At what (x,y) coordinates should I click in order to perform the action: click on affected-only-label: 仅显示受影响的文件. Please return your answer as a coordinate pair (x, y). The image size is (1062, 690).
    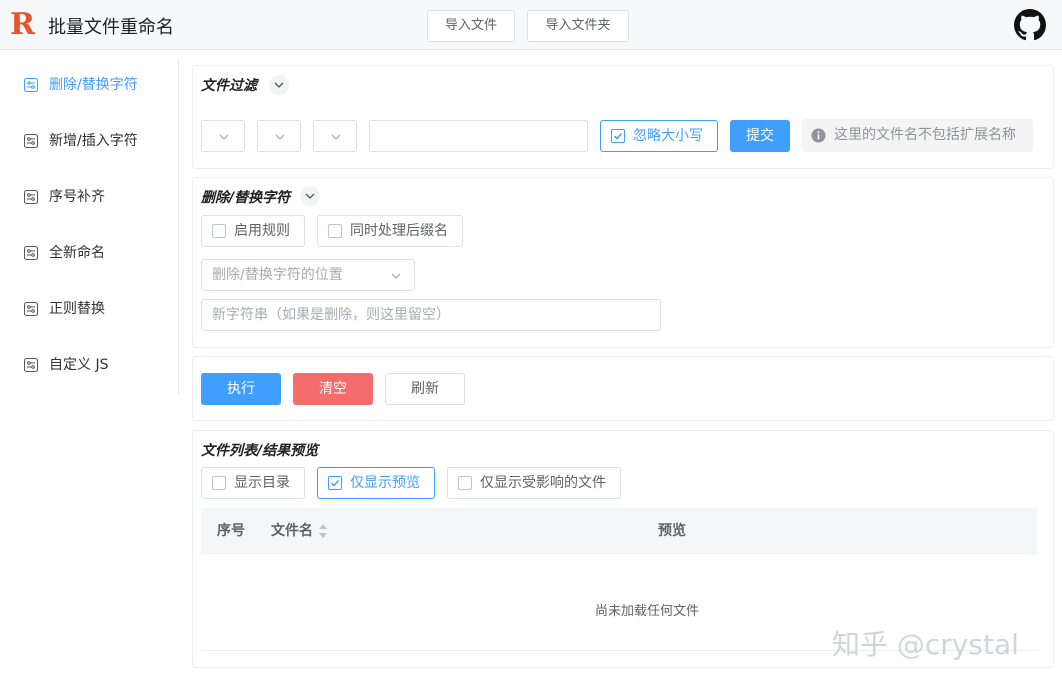
    Looking at the image, I should click on (543, 483).